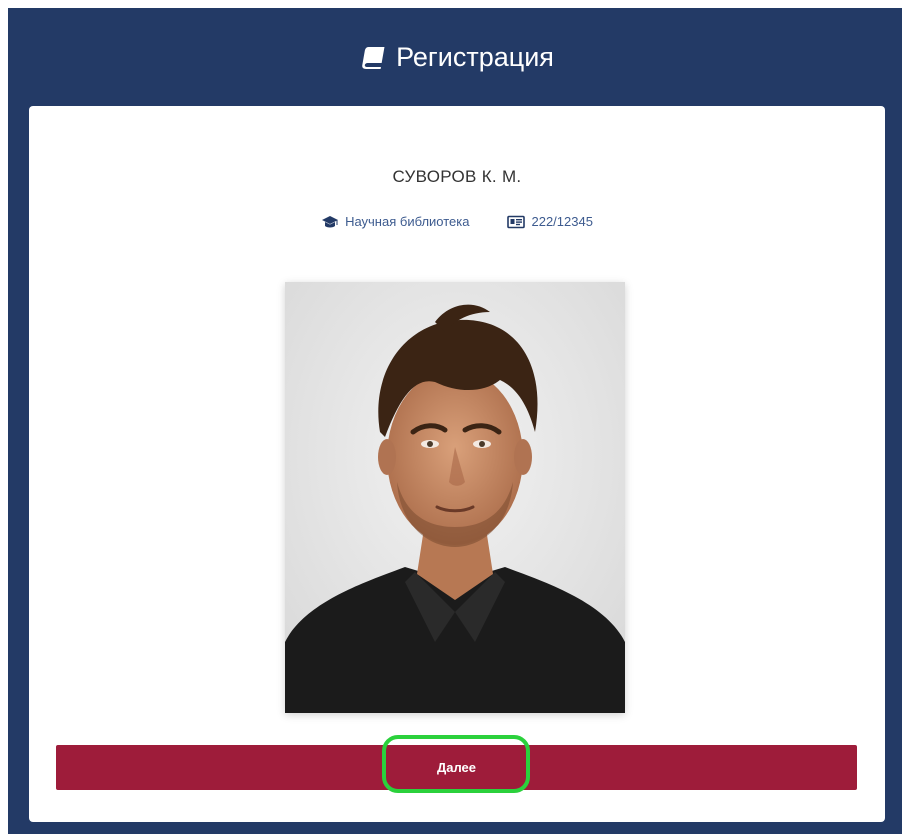 The height and width of the screenshot is (838, 902). I want to click on card-number: 222/12345, so click(562, 221).